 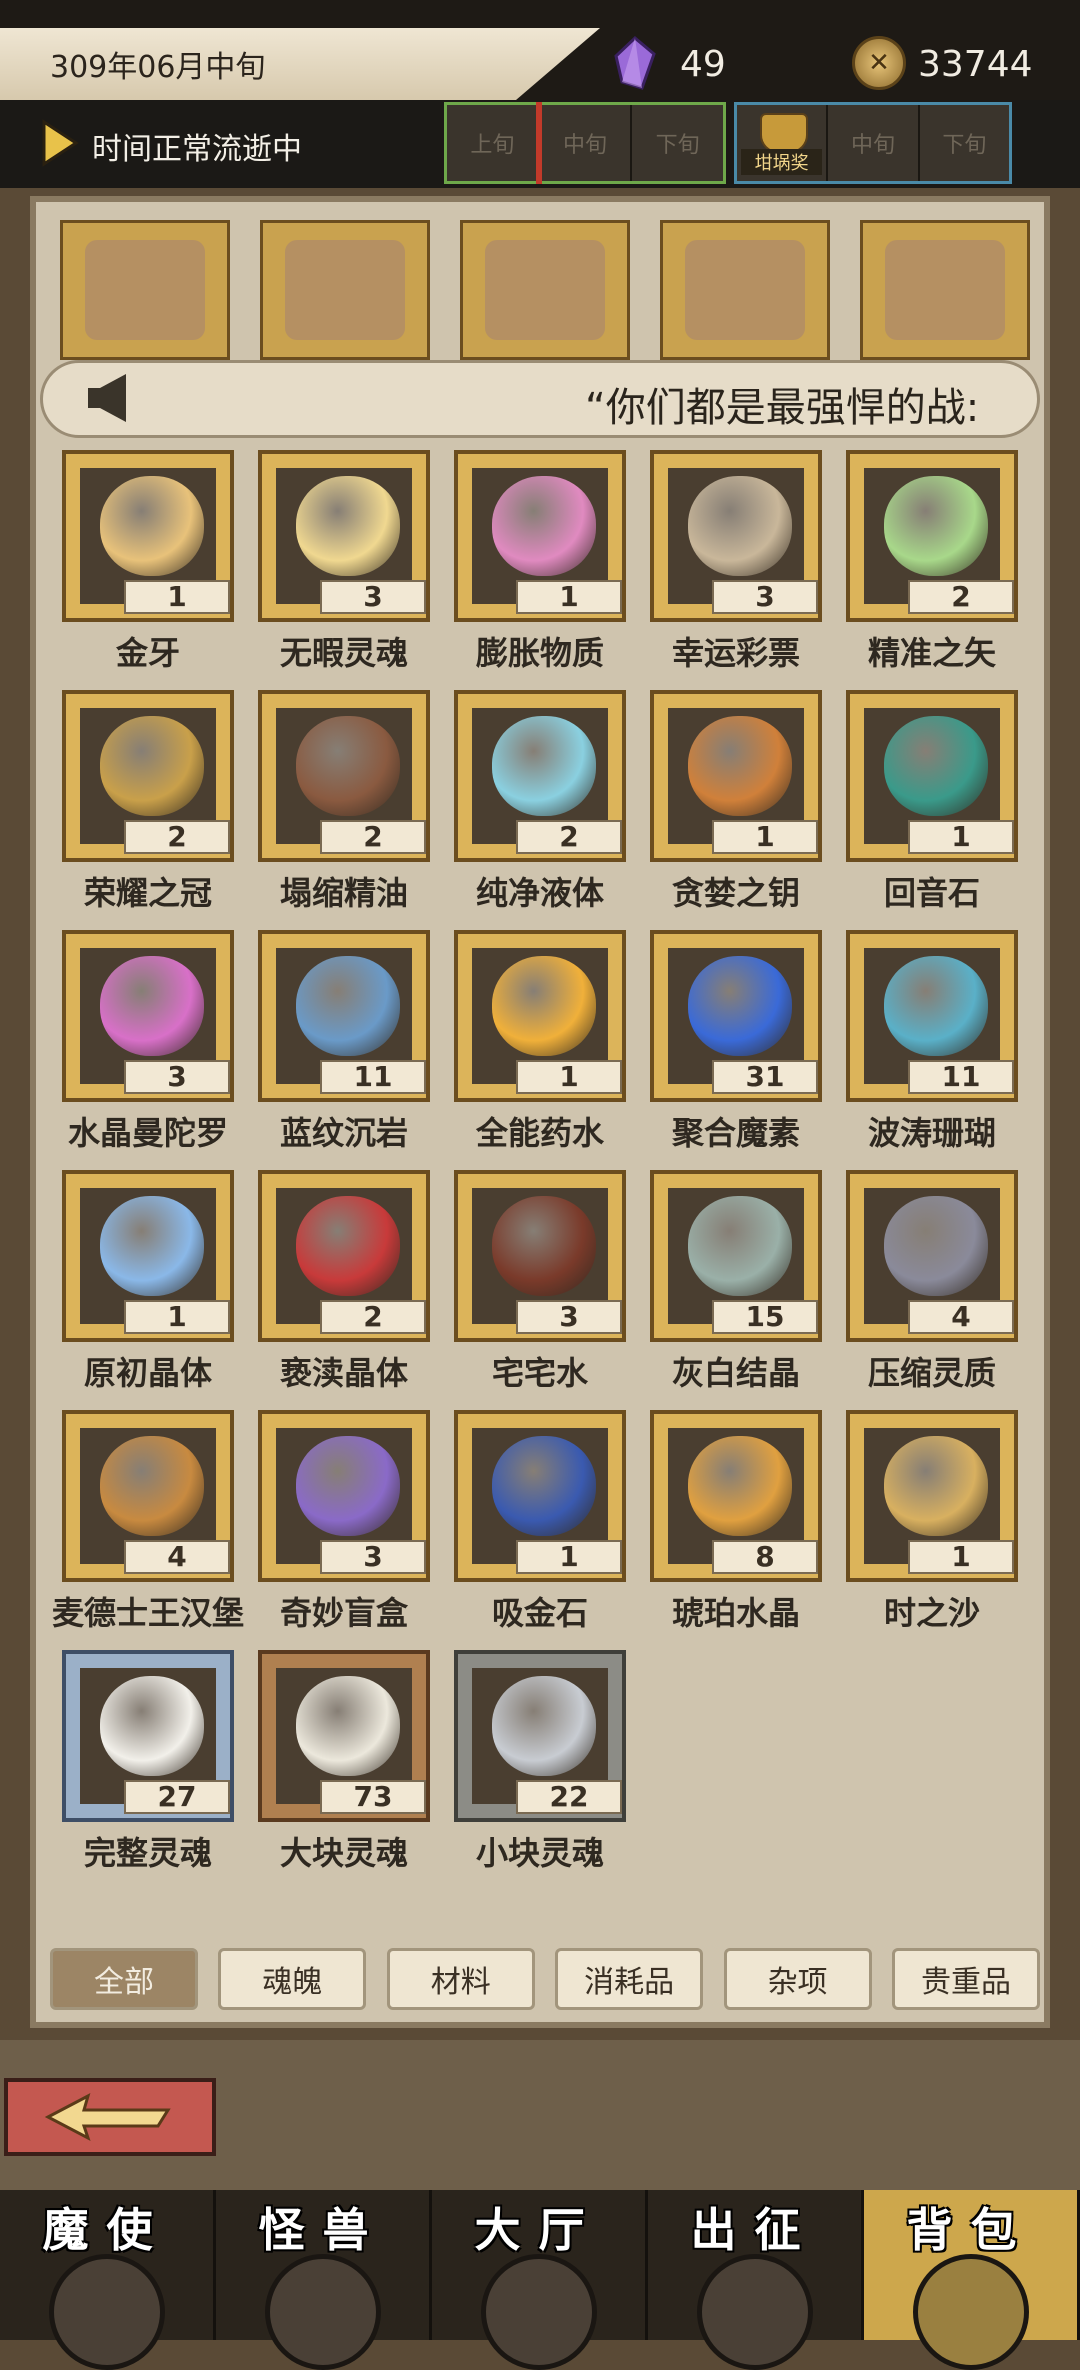 I want to click on item-slot: 15, so click(x=736, y=1256).